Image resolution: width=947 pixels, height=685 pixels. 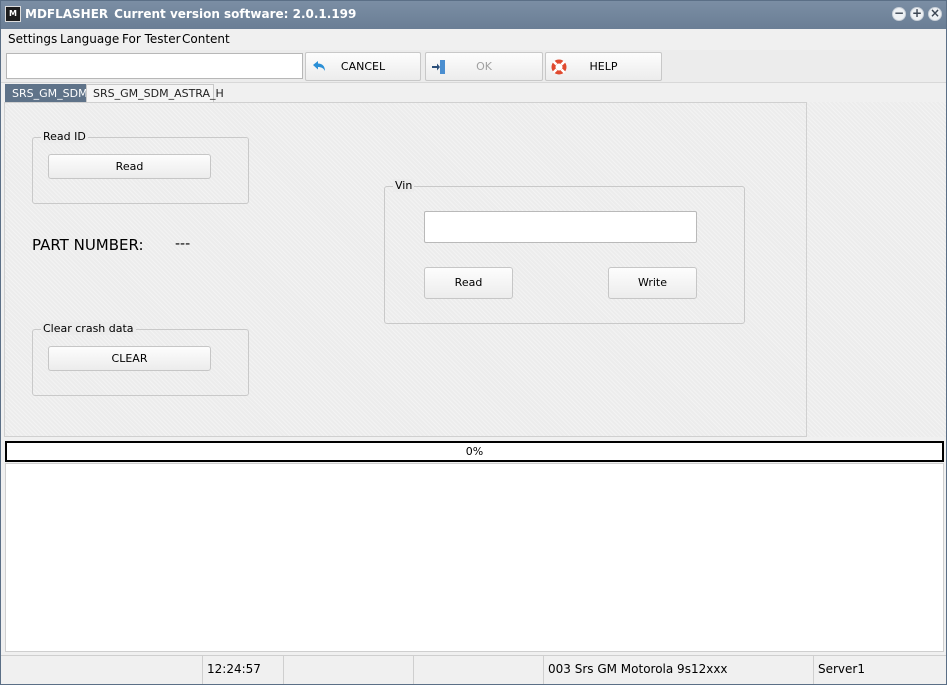 What do you see at coordinates (243, 670) in the screenshot?
I see `status-time: 12:24:57` at bounding box center [243, 670].